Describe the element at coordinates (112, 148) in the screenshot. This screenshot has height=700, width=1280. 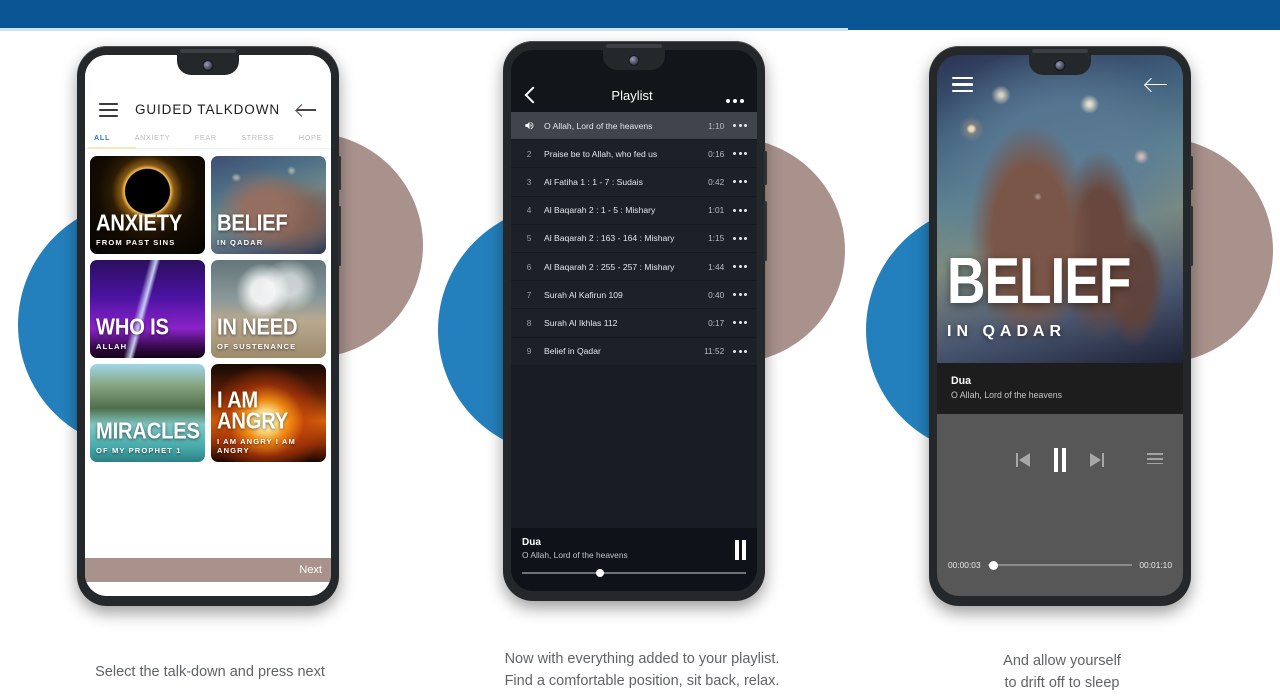
I see `active-tab-underline` at that location.